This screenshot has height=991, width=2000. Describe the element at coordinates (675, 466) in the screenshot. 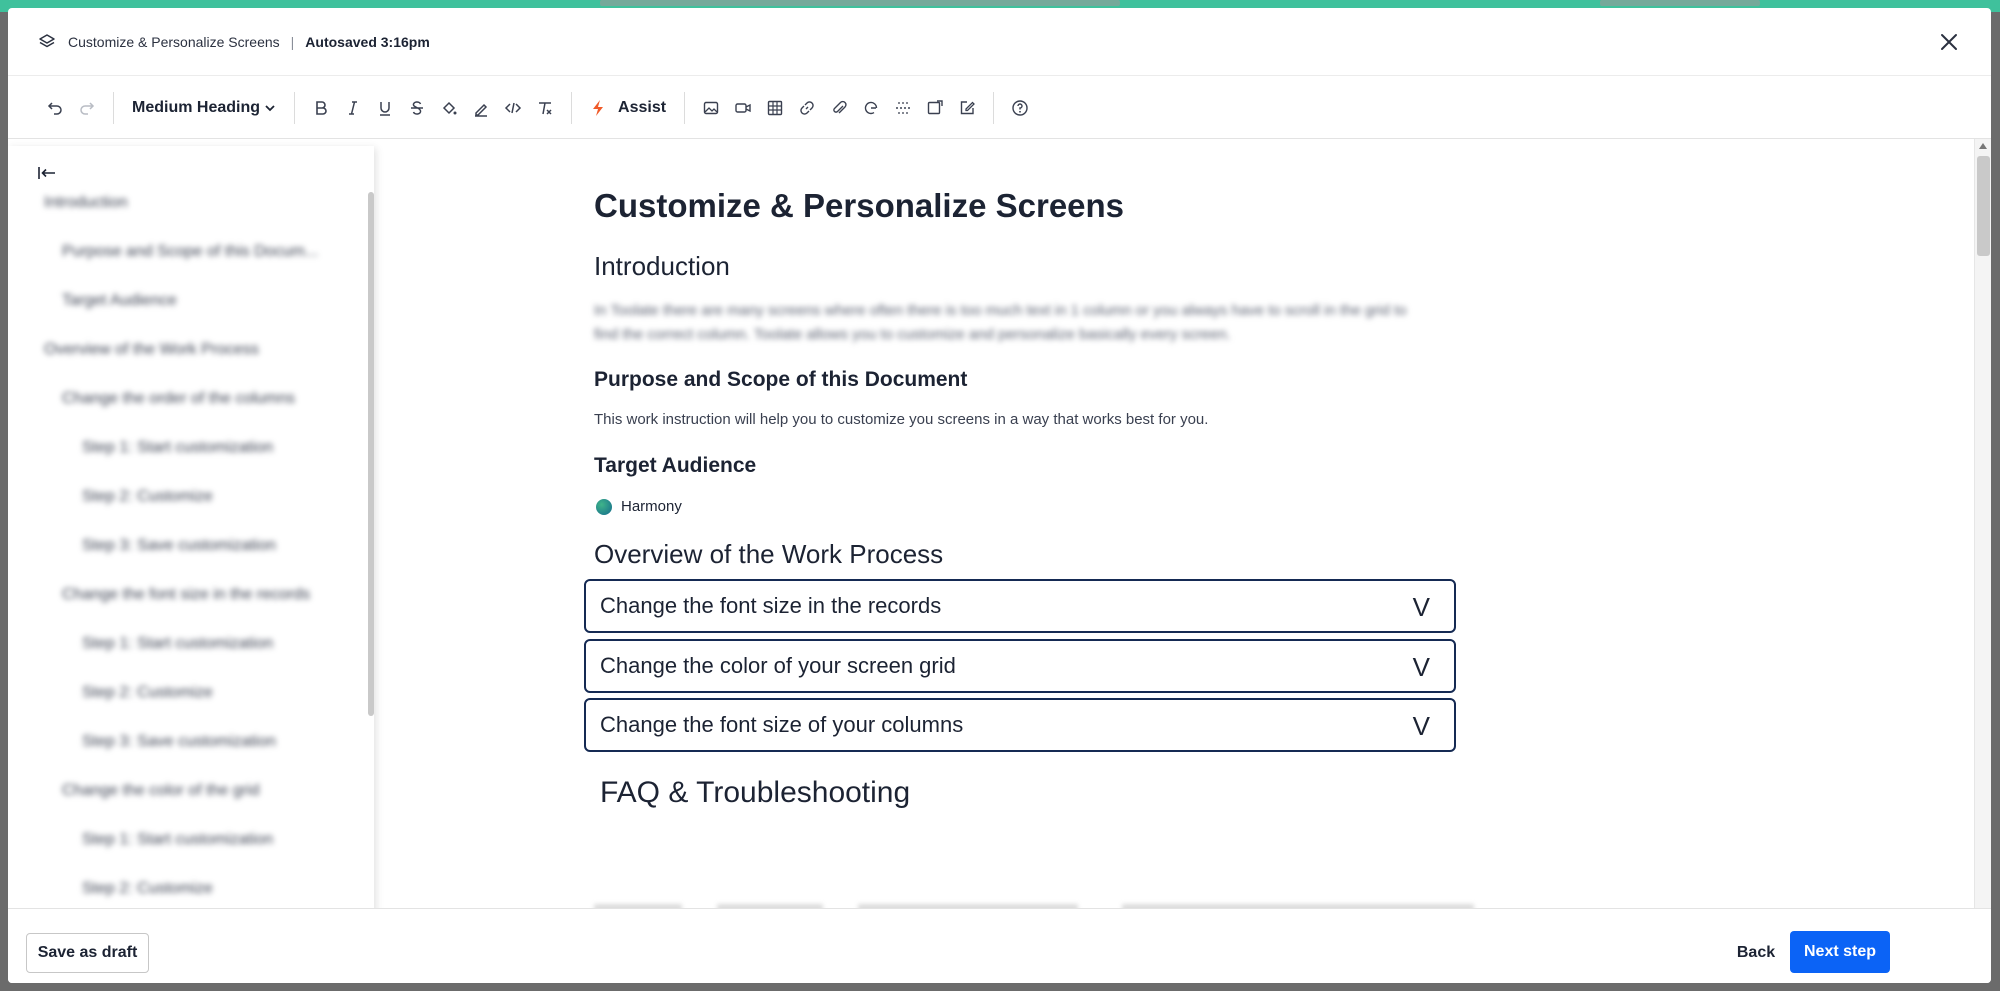

I see `heading-target-audience: Target Audience` at that location.